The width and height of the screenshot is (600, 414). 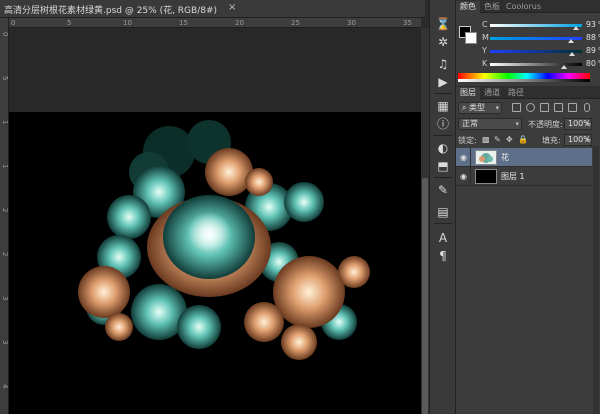 I want to click on layer-row-flower: ◉ 花, so click(x=524, y=157).